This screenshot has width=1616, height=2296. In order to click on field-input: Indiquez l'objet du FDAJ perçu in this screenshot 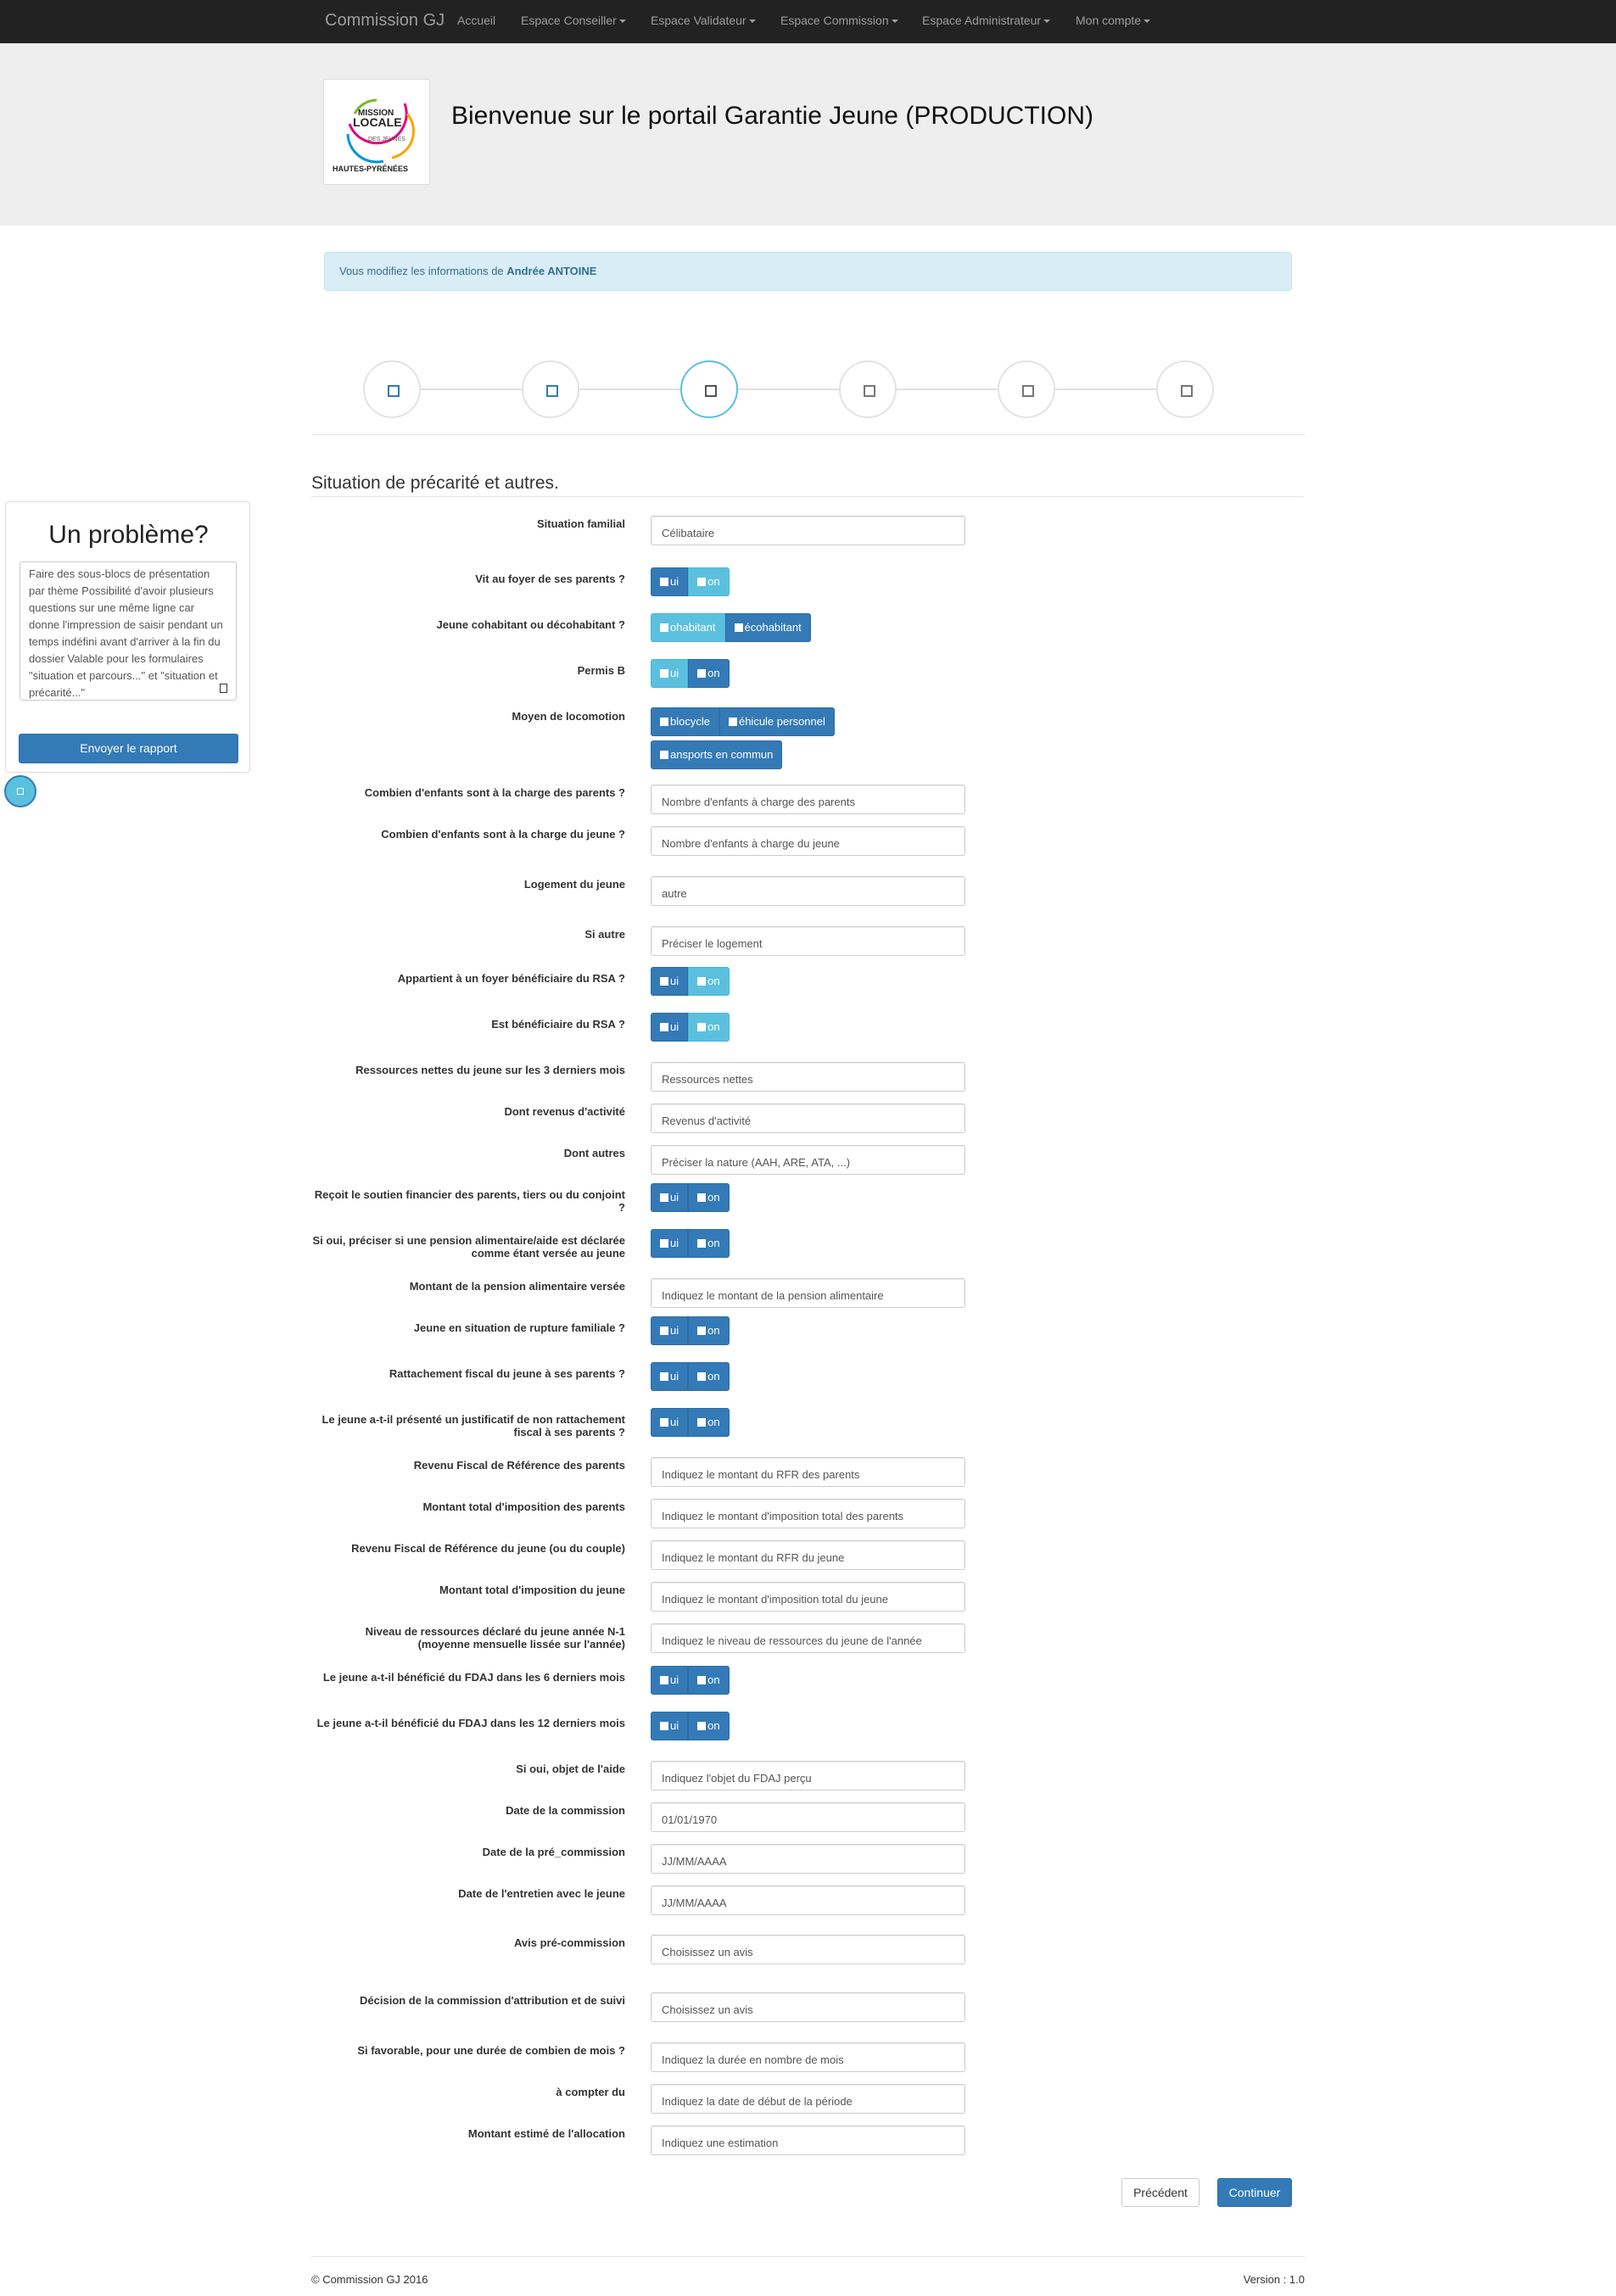, I will do `click(808, 1775)`.